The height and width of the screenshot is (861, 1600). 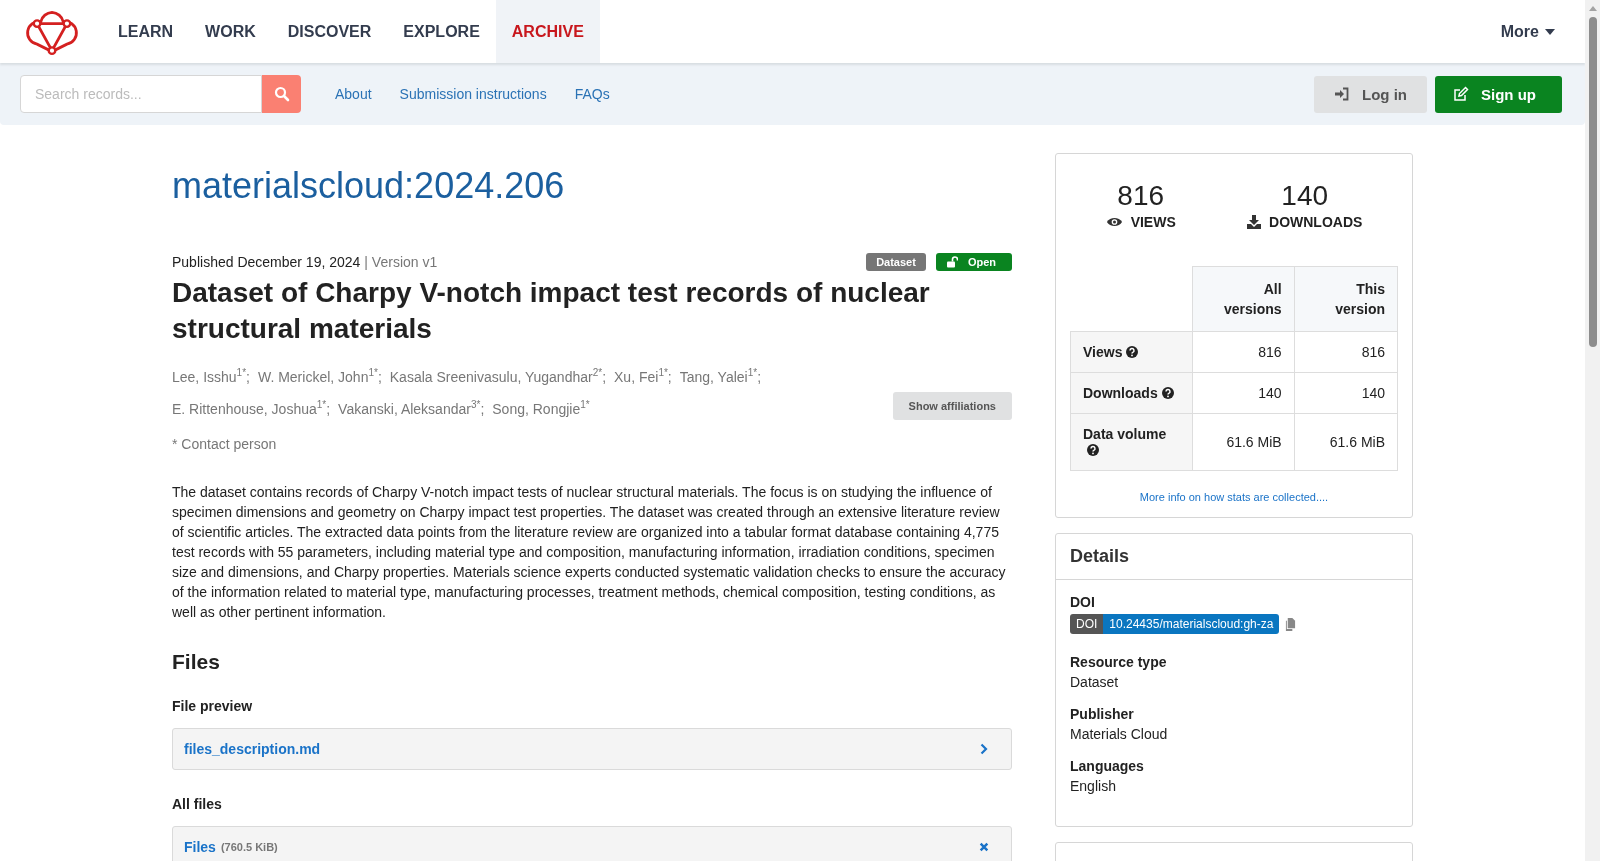 What do you see at coordinates (319, 375) in the screenshot?
I see `author-name: W. Merickel, John$^{1*}$;` at bounding box center [319, 375].